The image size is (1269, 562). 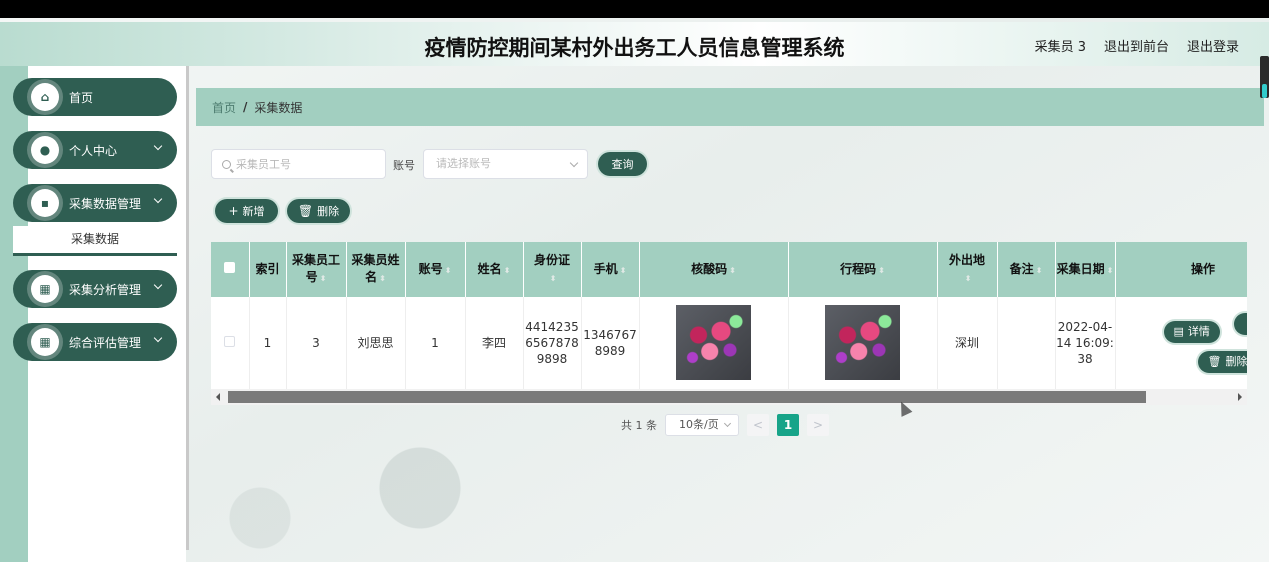 What do you see at coordinates (1026, 269) in the screenshot?
I see `header-remark: 备注 ⬍` at bounding box center [1026, 269].